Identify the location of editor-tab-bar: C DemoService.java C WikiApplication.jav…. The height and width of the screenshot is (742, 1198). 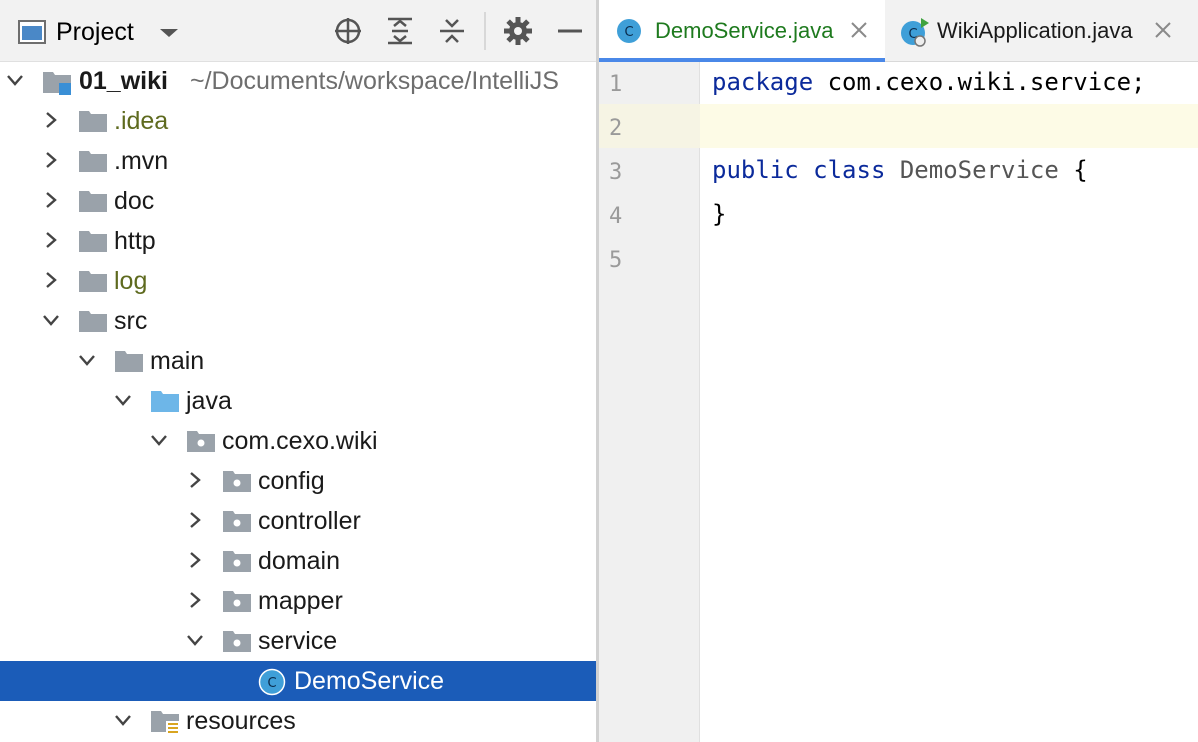
(898, 31).